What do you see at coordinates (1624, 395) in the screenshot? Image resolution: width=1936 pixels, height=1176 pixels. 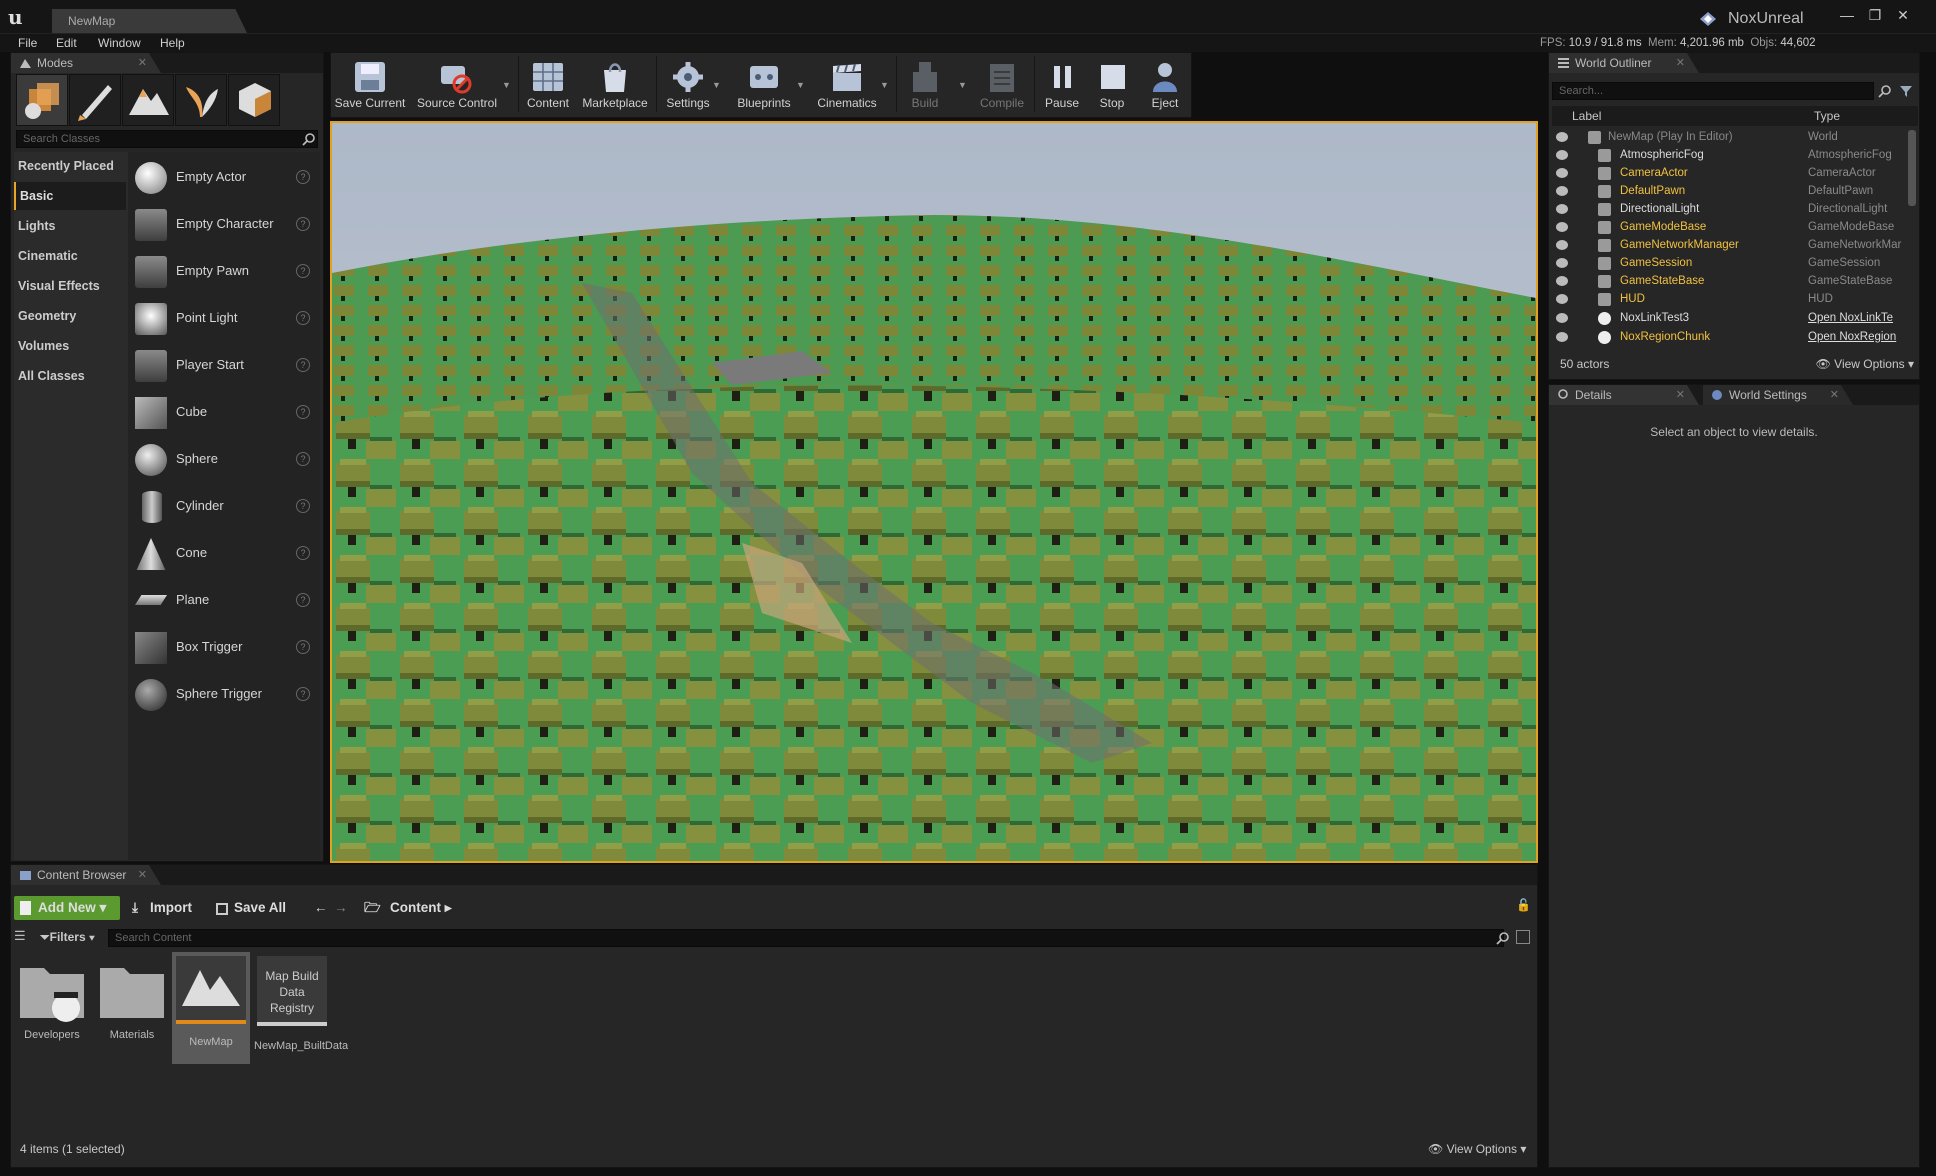 I see `details-tab: Details ✕` at bounding box center [1624, 395].